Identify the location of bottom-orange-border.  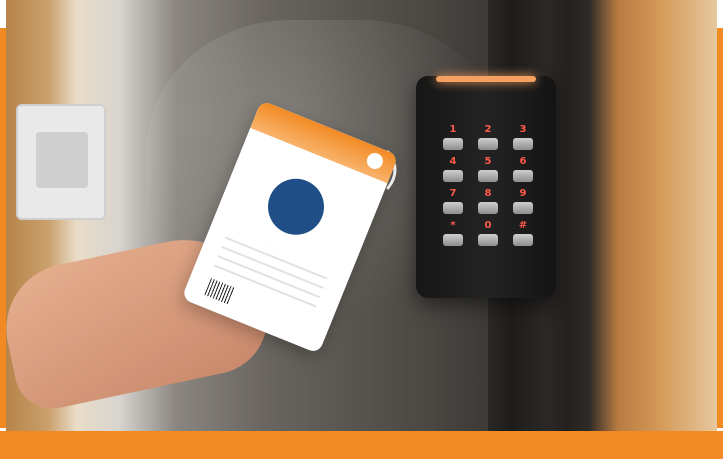
(361, 445).